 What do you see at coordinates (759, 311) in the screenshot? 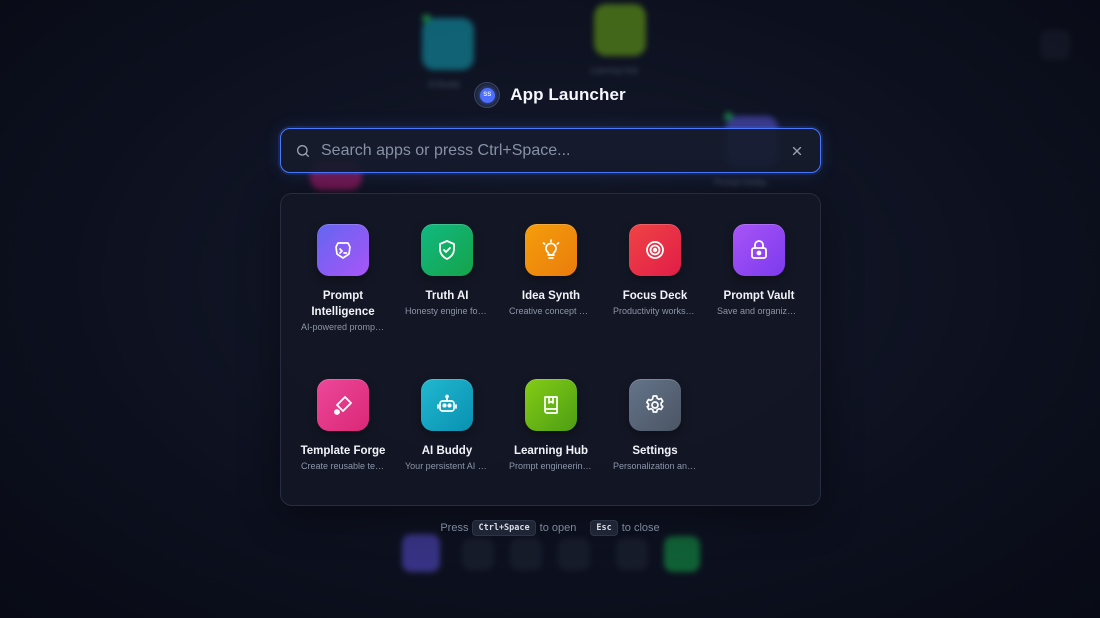
I see `app-description: Save and organize prompts` at bounding box center [759, 311].